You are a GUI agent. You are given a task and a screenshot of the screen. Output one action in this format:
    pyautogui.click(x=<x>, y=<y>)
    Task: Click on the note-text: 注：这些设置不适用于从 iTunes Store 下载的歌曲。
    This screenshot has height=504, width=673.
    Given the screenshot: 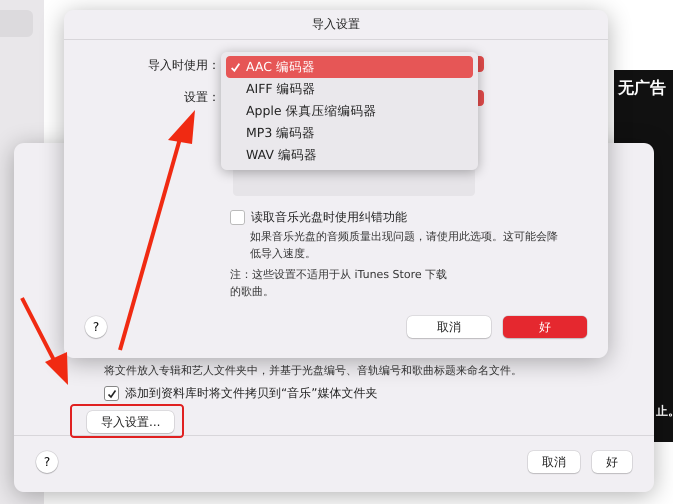 What is the action you would take?
    pyautogui.click(x=339, y=283)
    